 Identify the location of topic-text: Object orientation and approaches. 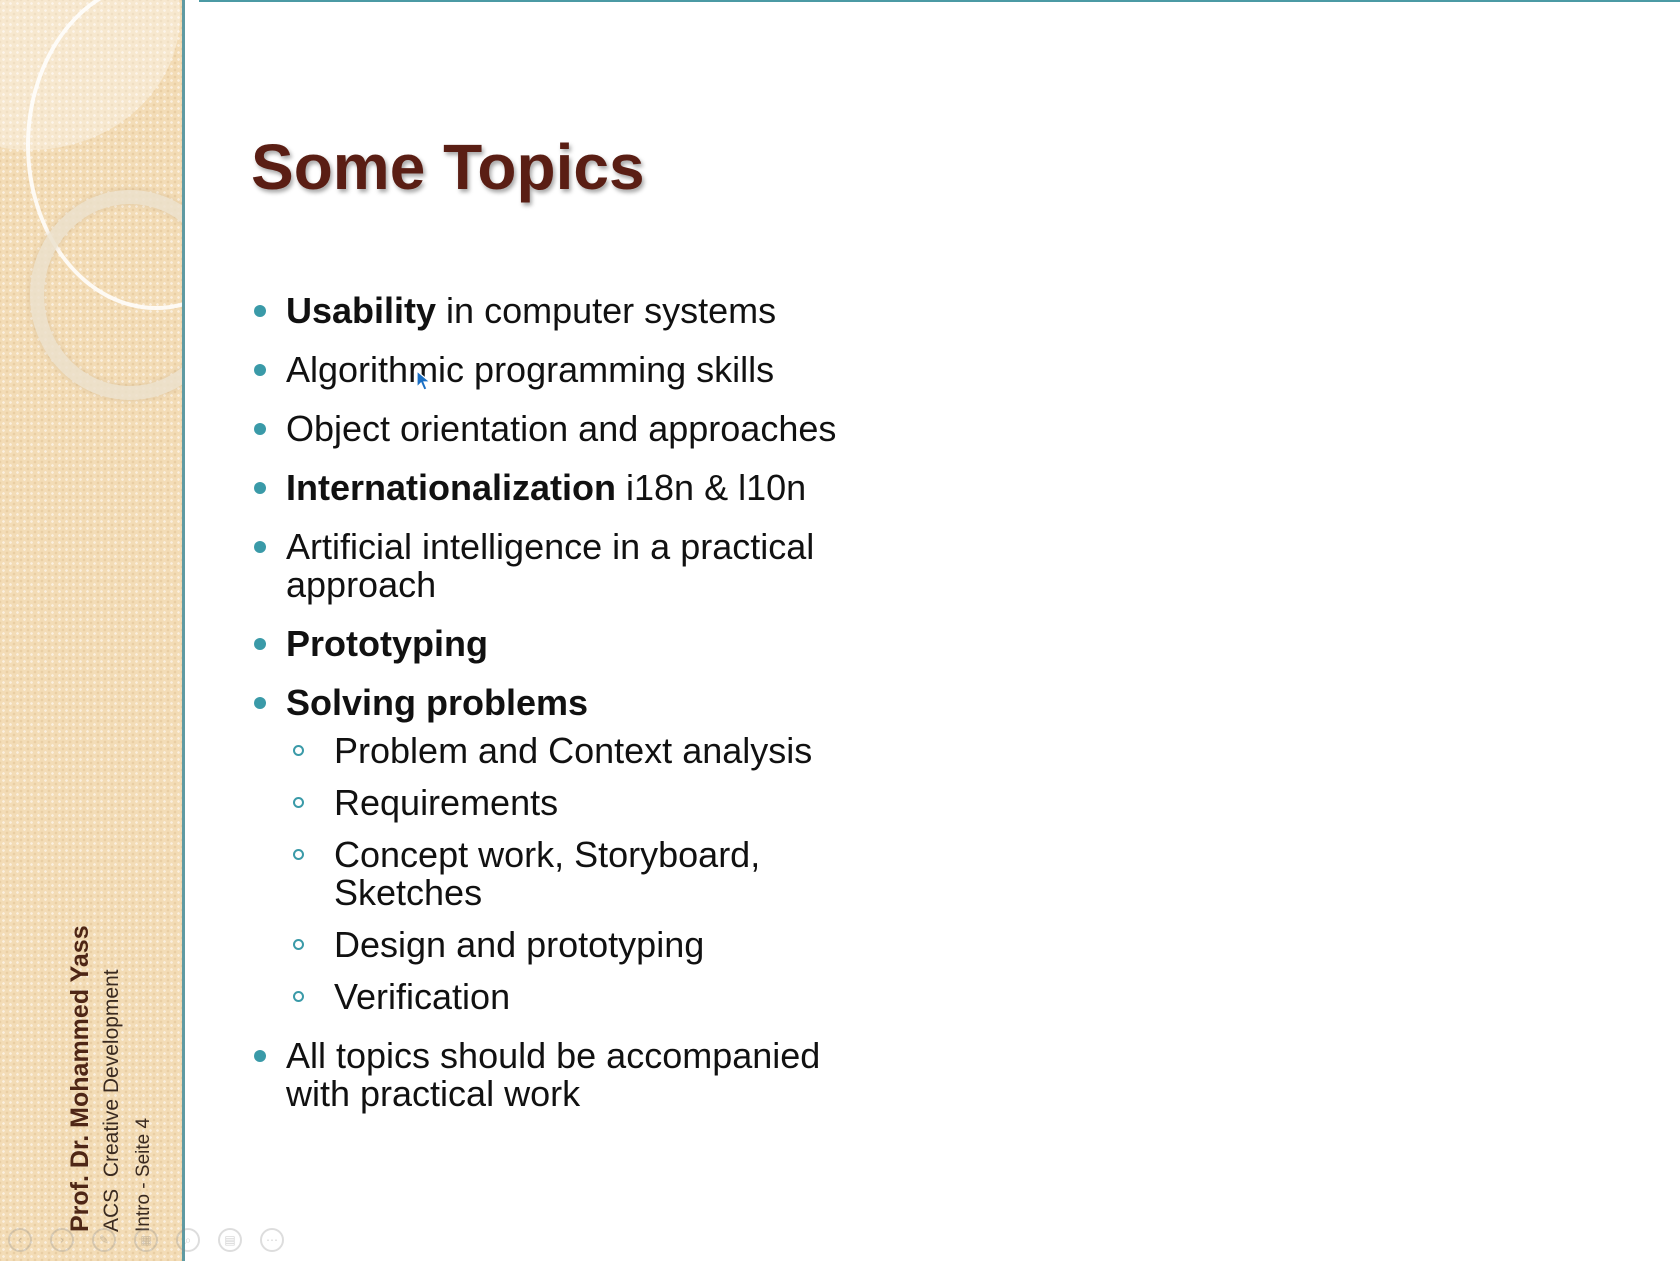
(561, 428).